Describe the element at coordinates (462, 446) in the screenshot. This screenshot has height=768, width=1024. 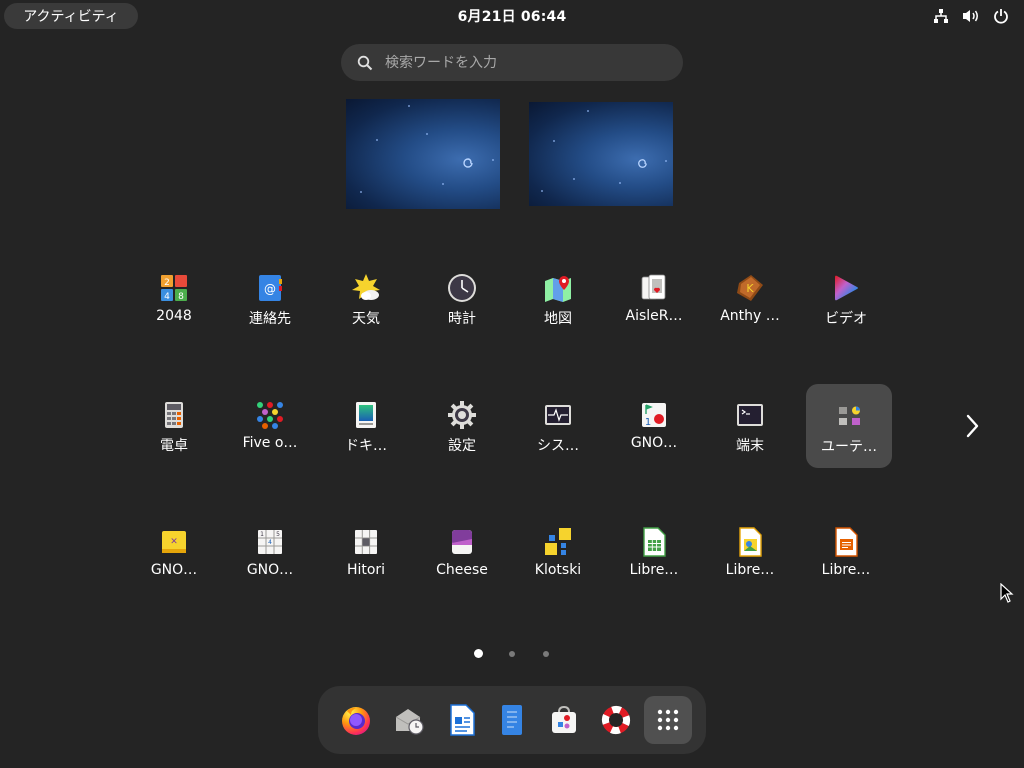
I see `app-label: 設定` at that location.